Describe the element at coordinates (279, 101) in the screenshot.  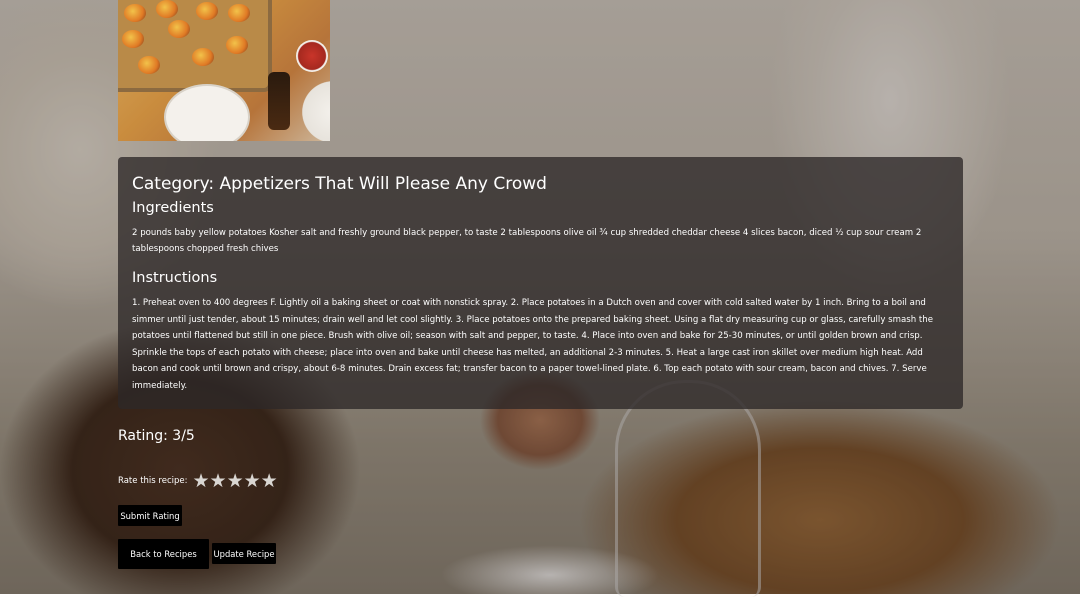
I see `bottle` at that location.